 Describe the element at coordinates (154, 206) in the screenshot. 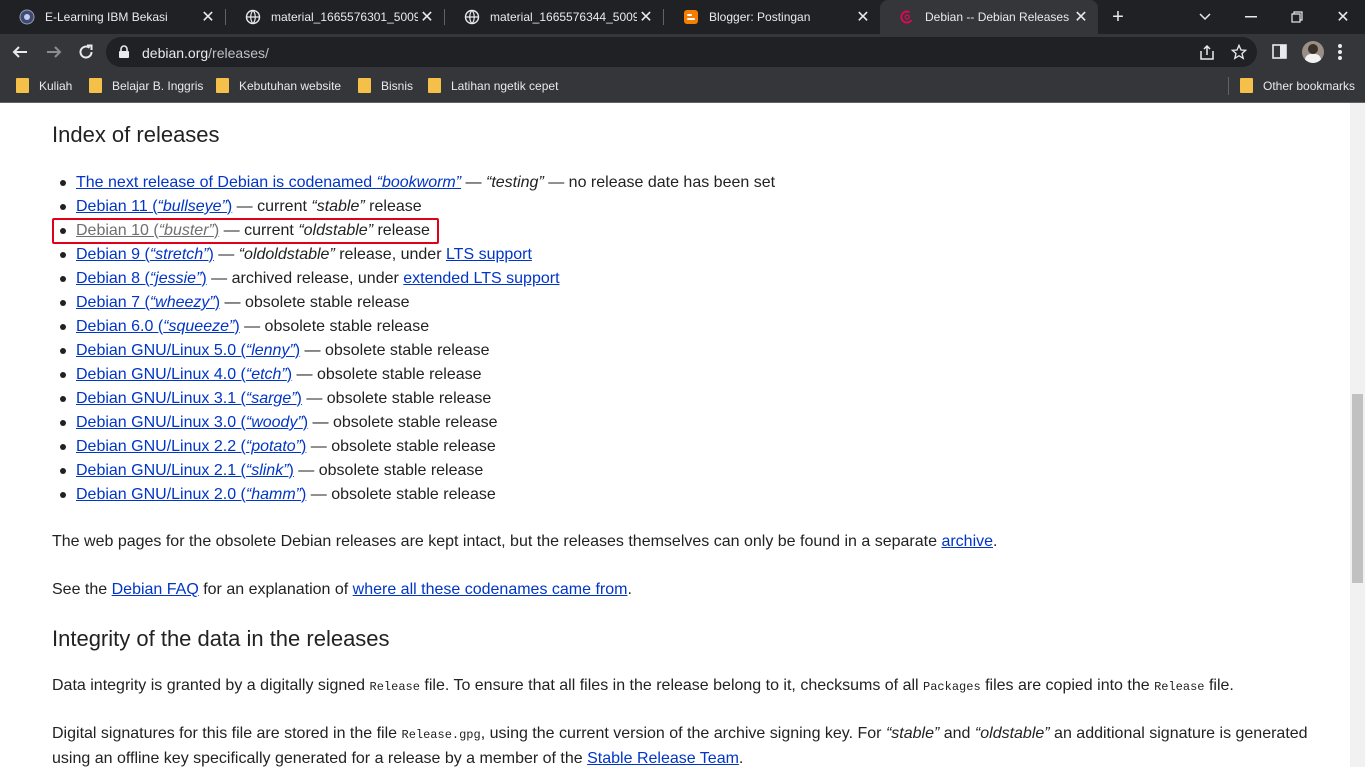

I see `release-link: Debian 11 (“bullseye”)` at that location.